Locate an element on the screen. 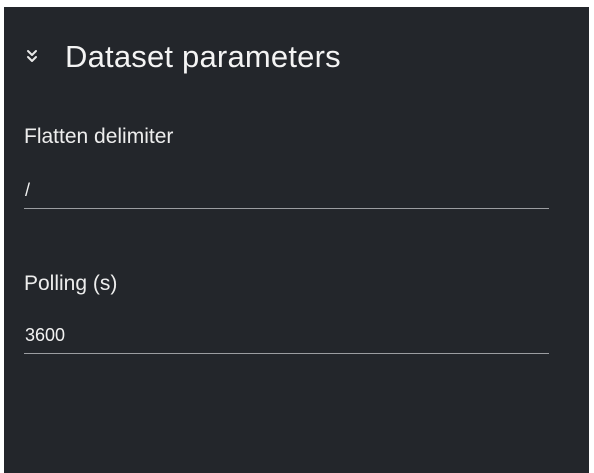  flatten-delimiter-label: Flatten delimiter is located at coordinates (99, 136).